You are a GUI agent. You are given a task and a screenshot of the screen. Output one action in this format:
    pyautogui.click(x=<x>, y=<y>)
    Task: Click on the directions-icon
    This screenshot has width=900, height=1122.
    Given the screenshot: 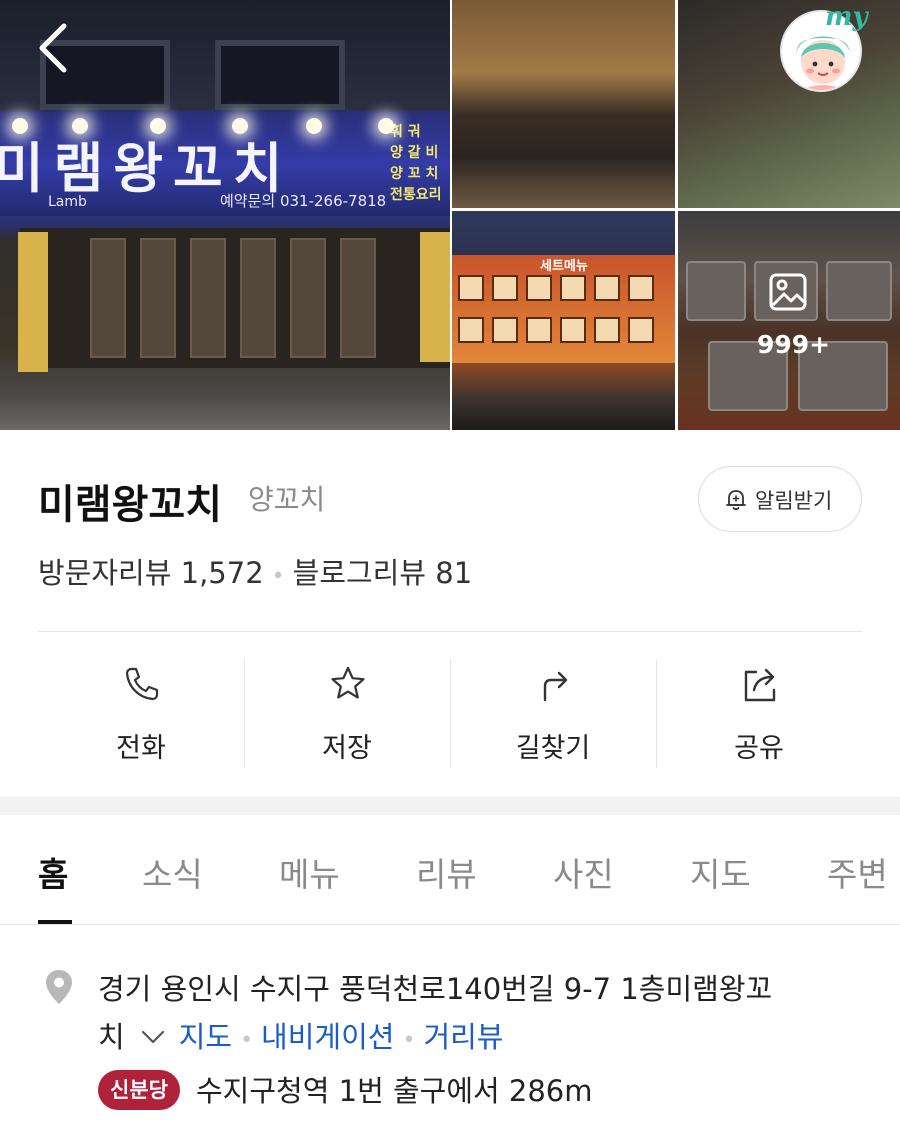 What is the action you would take?
    pyautogui.click(x=555, y=686)
    